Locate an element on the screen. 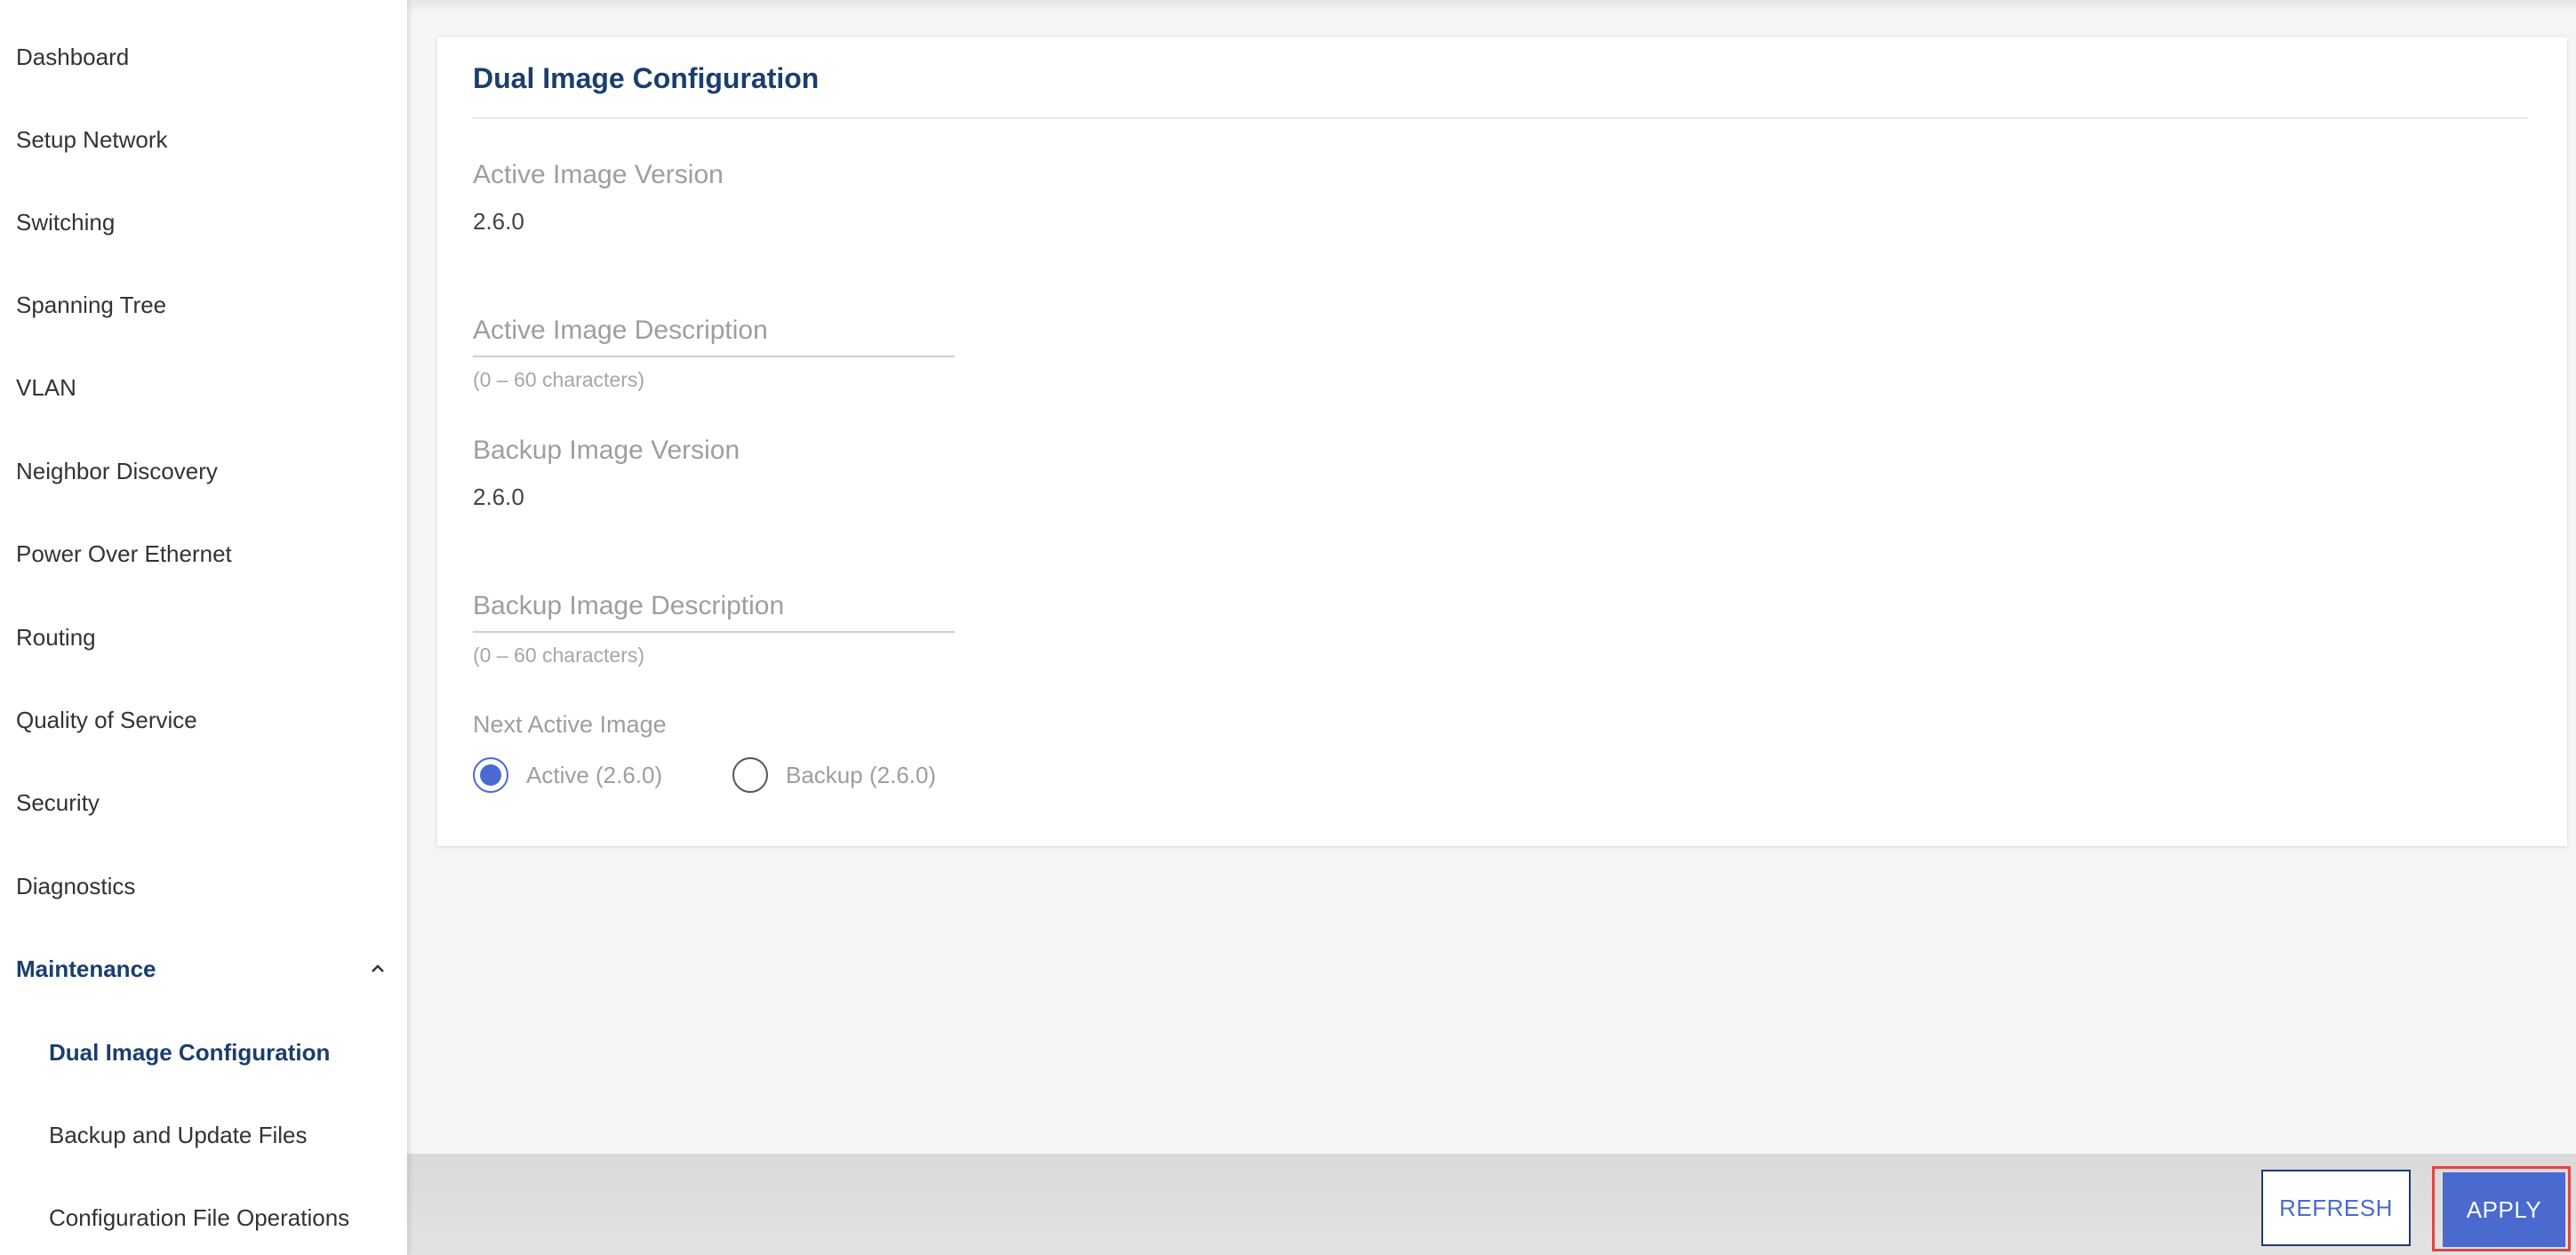 This screenshot has width=2576, height=1255. apply-button: APPLY is located at coordinates (2504, 1209).